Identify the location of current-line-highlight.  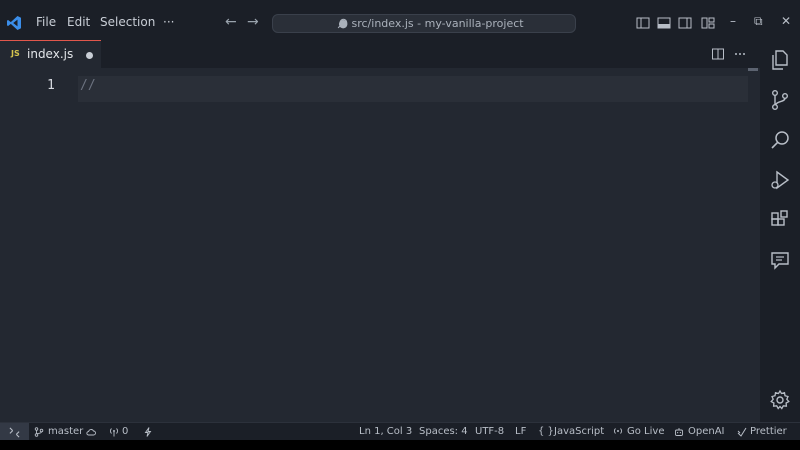
(413, 89).